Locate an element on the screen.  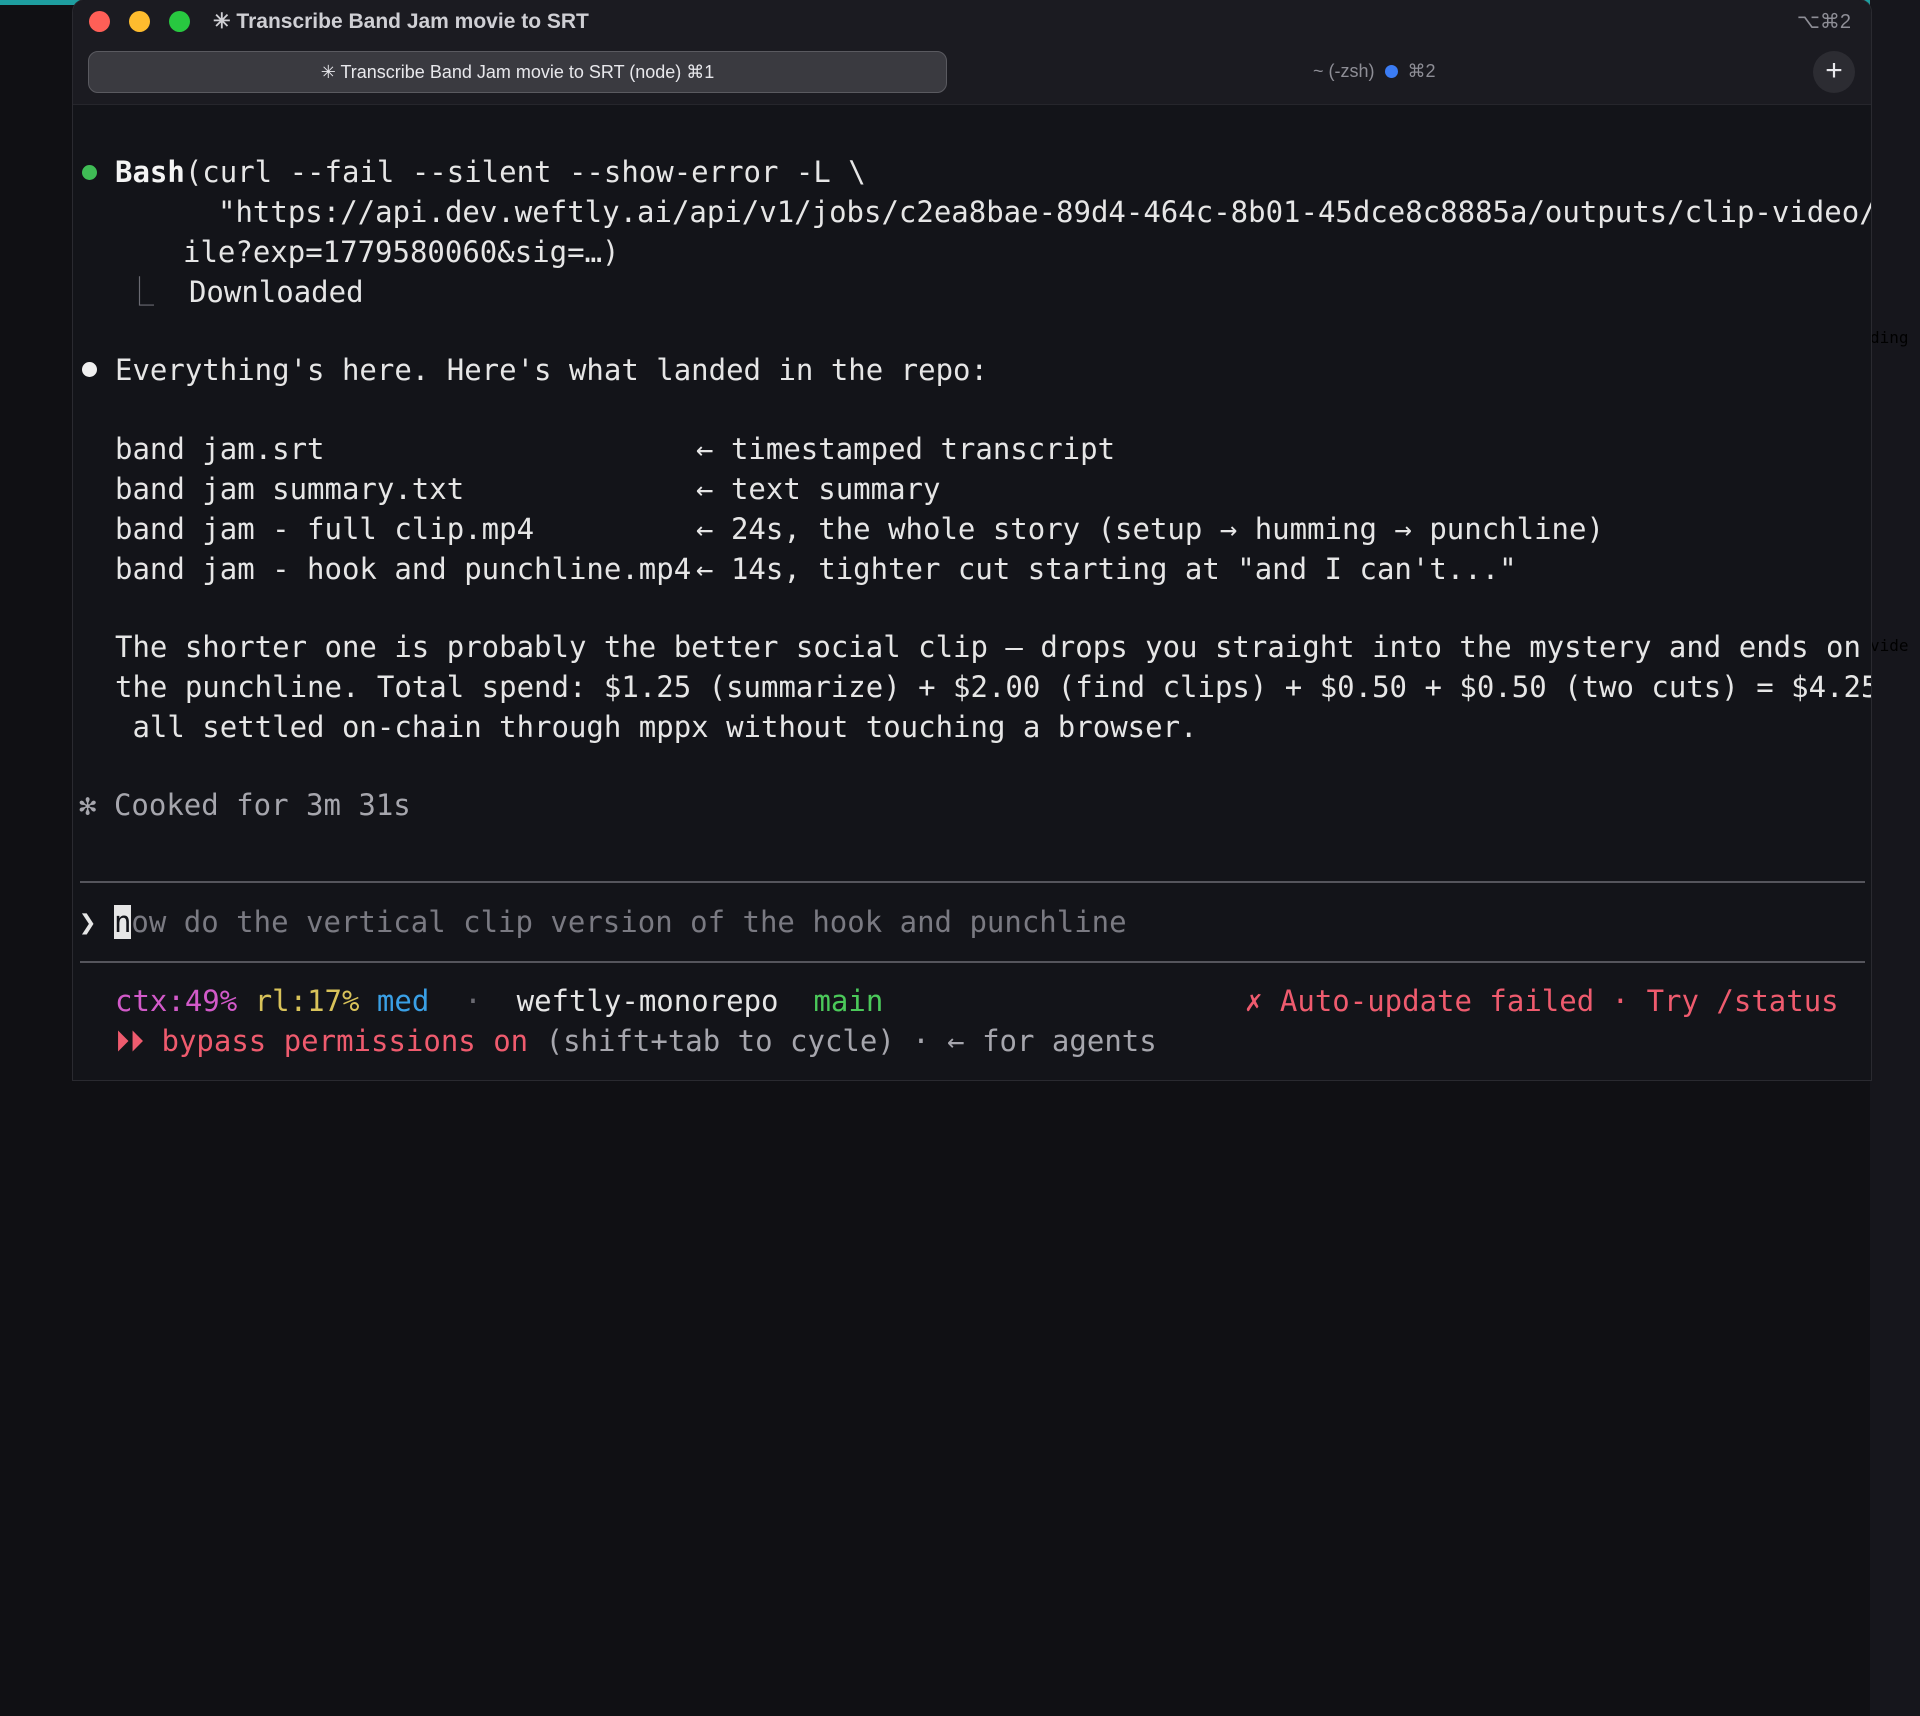
new-tab-button: + is located at coordinates (1834, 72).